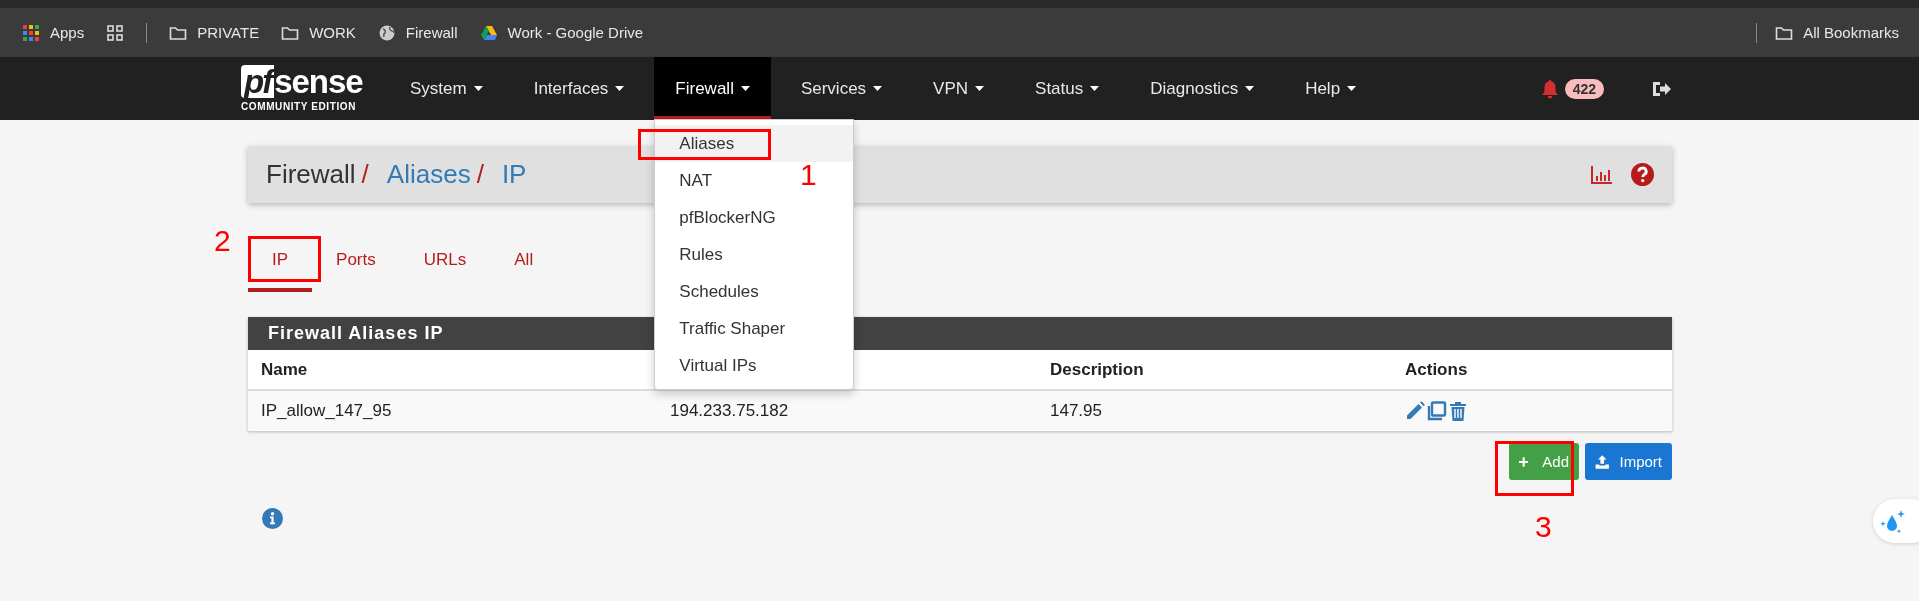 The height and width of the screenshot is (601, 1919). I want to click on breadcrumb-text: Firewall, so click(311, 174).